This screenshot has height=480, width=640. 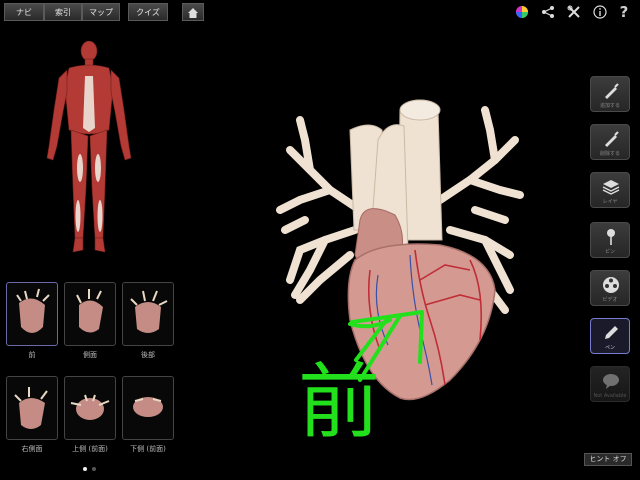 I want to click on home-button, so click(x=193, y=12).